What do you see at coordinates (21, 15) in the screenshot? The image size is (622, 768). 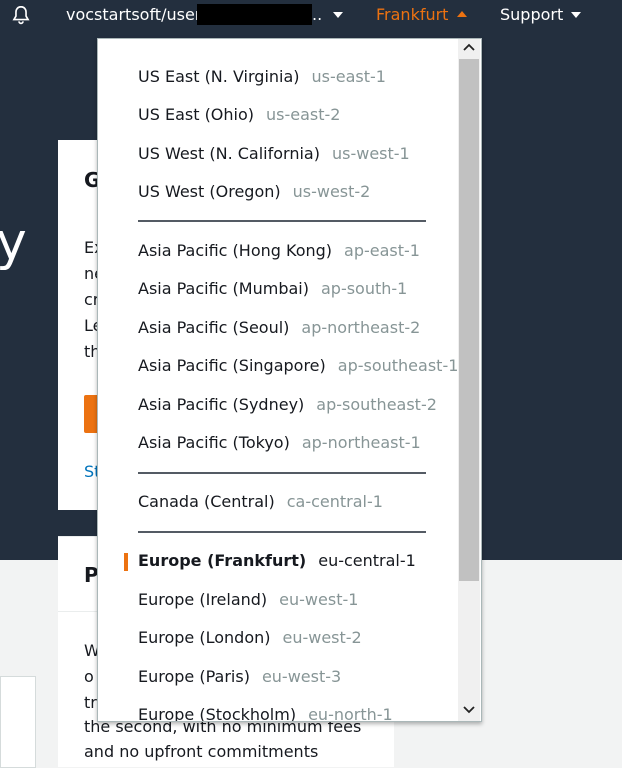 I see `bell-icon` at bounding box center [21, 15].